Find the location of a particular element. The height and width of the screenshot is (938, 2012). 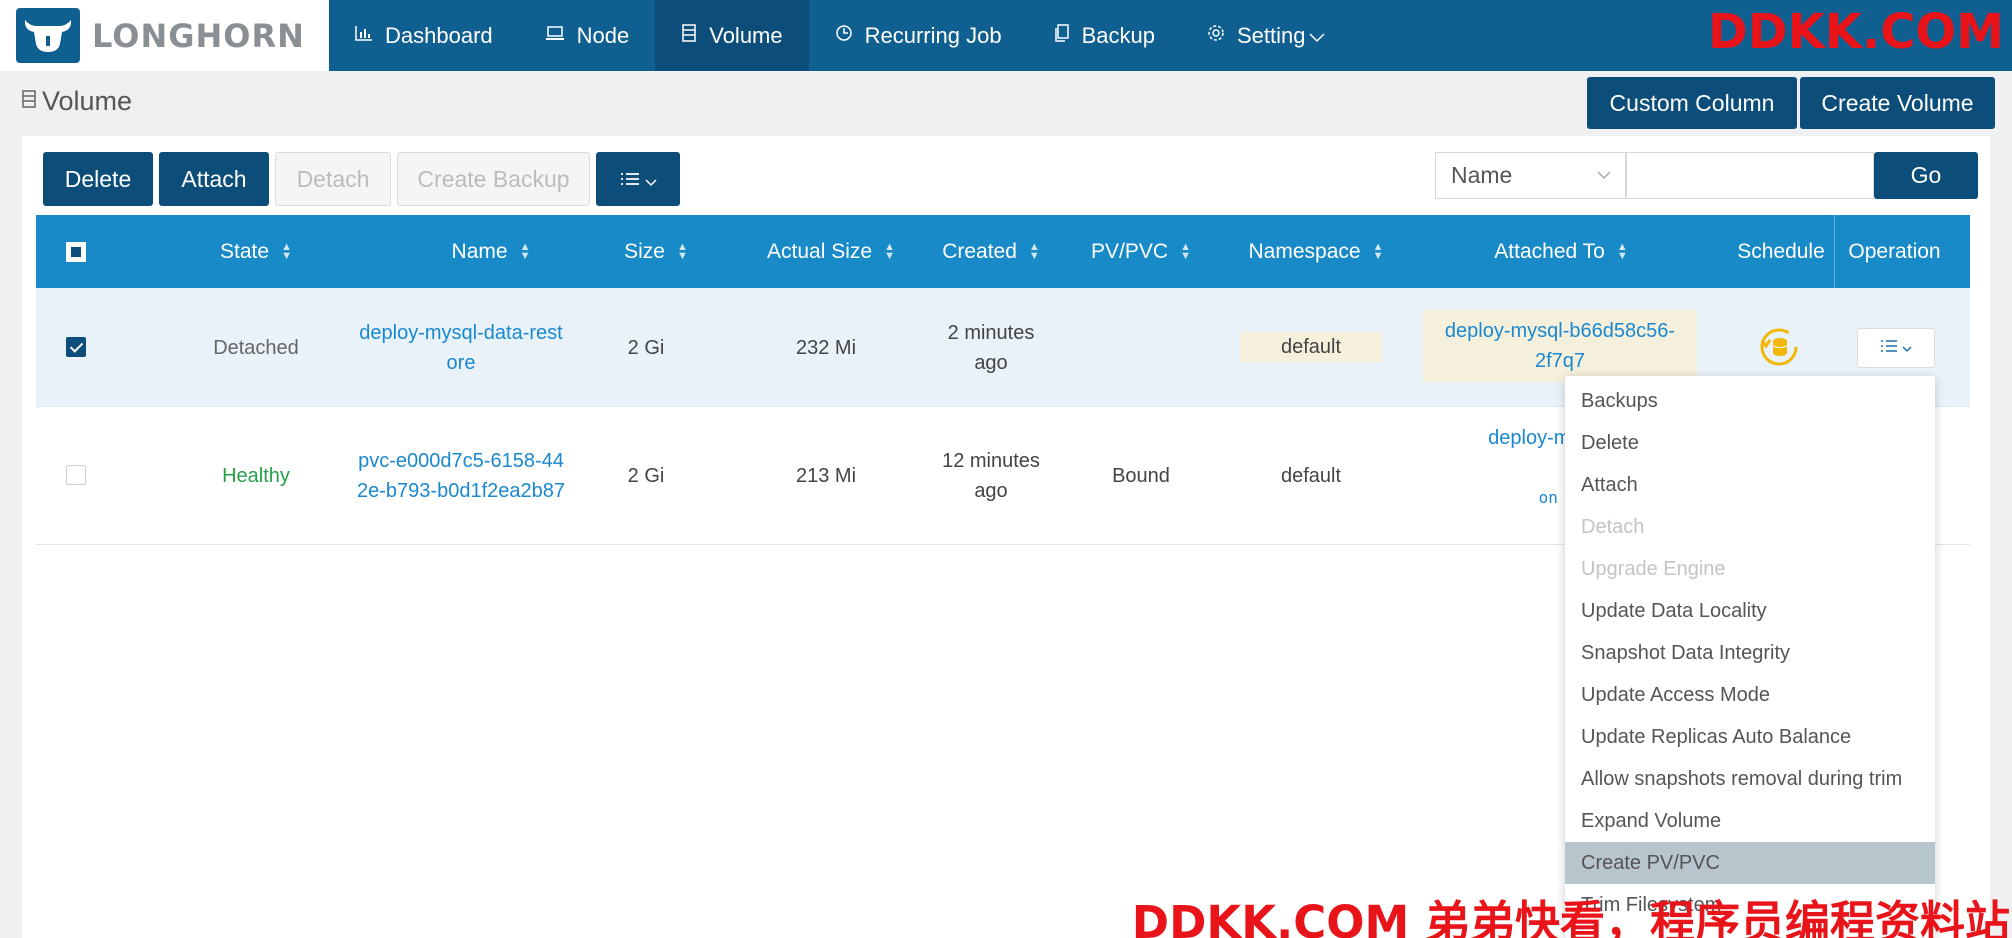

column-header-actual-size: Actual Size ▲ ▼ is located at coordinates (831, 251).